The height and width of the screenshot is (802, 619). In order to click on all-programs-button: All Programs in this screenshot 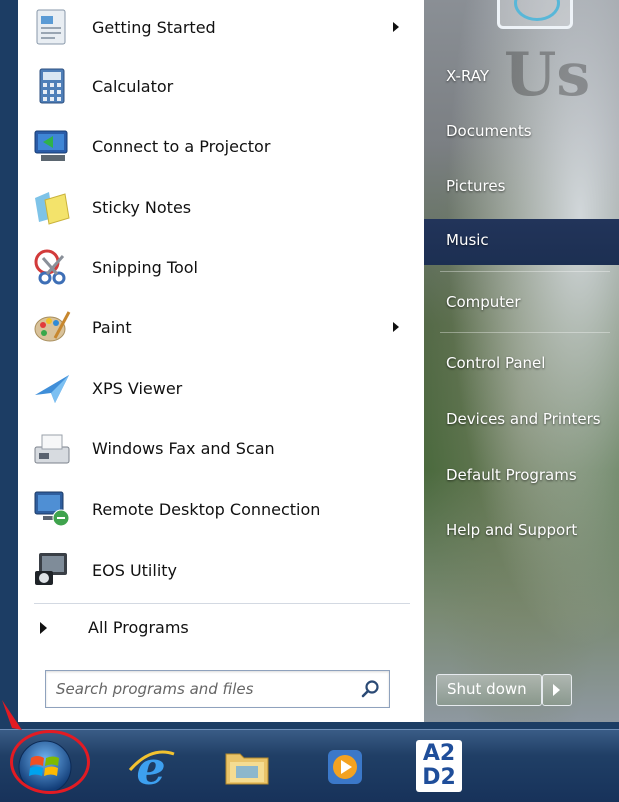, I will do `click(221, 628)`.